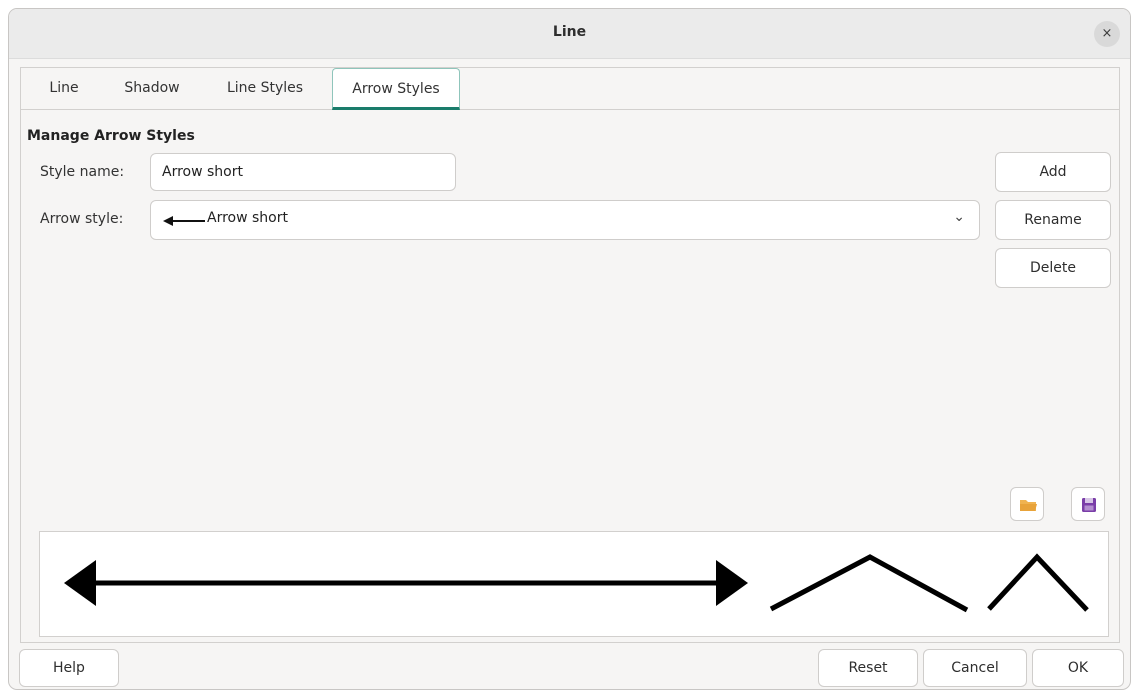 The width and height of the screenshot is (1139, 695). I want to click on save-floppy-icon, so click(1089, 505).